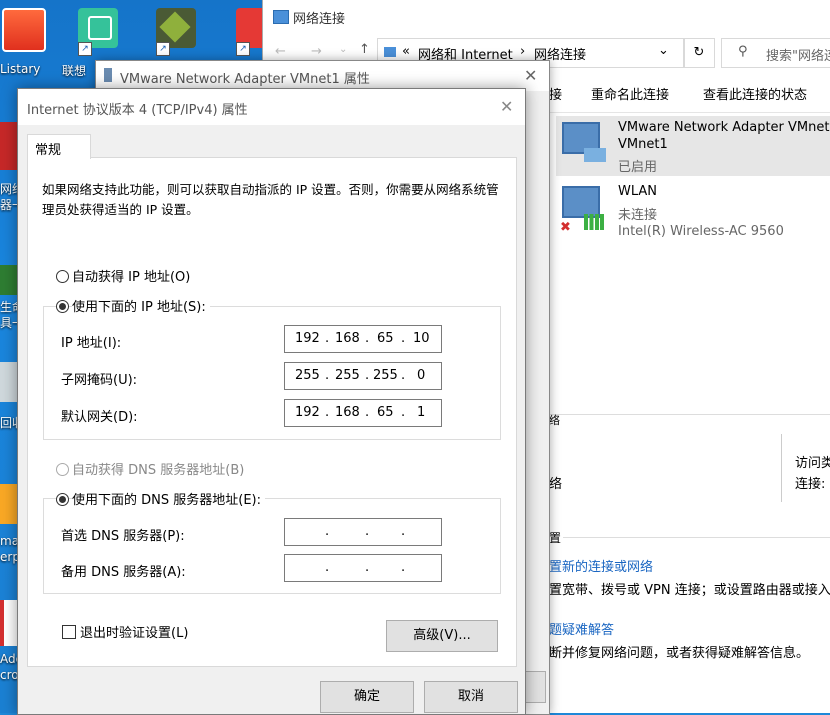 The image size is (830, 715). I want to click on back-arrow-icon: ←, so click(280, 51).